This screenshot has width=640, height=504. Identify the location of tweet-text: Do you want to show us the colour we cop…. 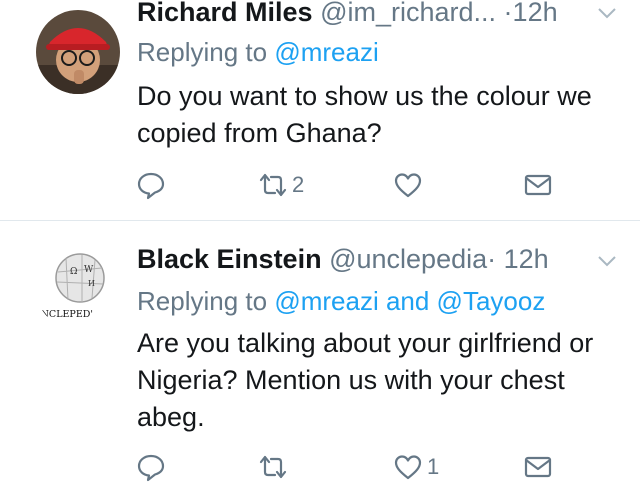
(364, 114).